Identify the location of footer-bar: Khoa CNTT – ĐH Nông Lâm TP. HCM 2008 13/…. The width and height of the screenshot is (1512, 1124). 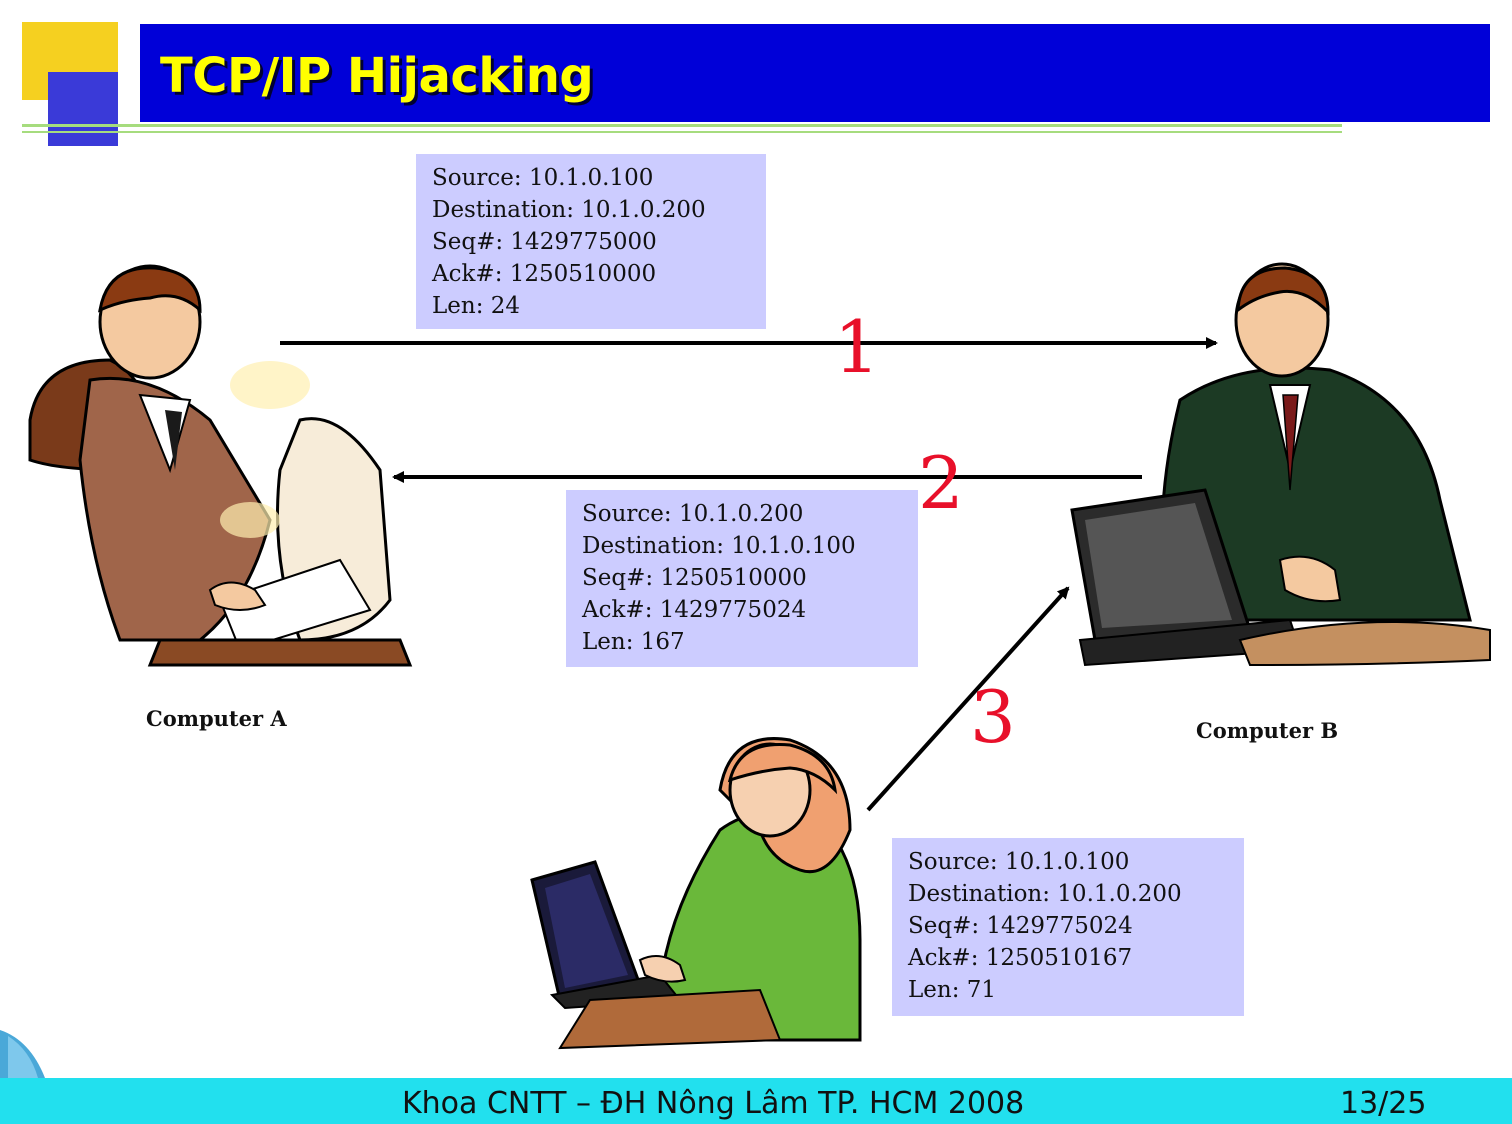
(756, 1101).